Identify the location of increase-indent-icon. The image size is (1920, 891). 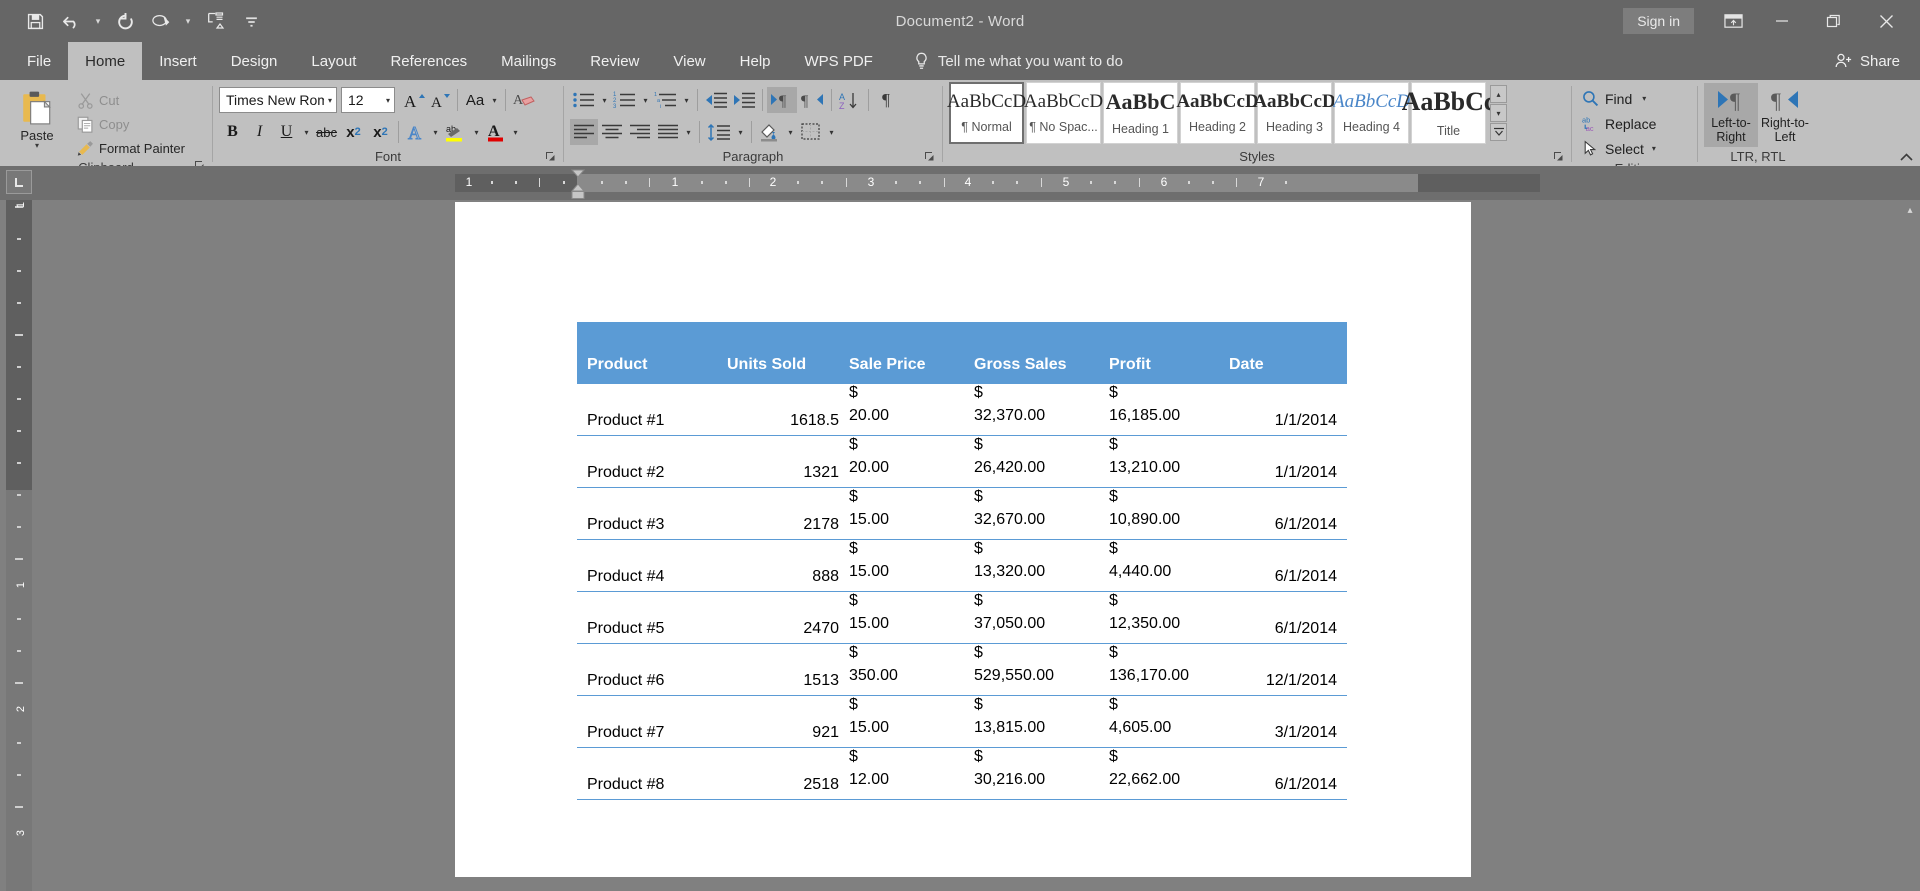
(744, 100).